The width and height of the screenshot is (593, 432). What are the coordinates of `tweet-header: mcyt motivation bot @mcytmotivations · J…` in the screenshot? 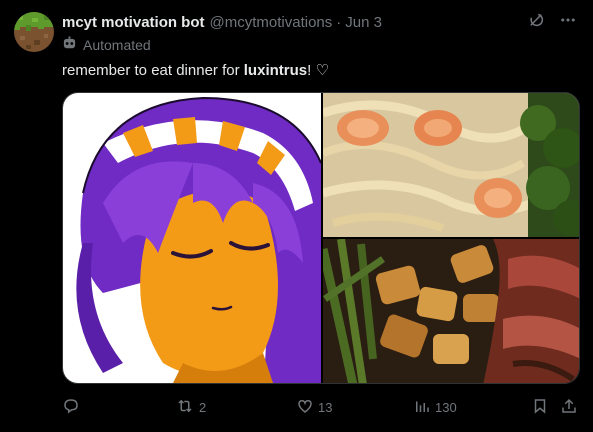 It's located at (319, 22).